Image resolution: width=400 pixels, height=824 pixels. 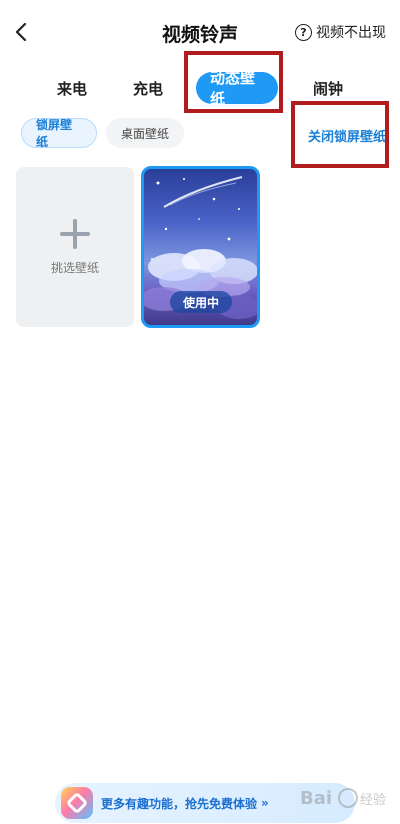 What do you see at coordinates (303, 32) in the screenshot?
I see `question-circle-icon: ?` at bounding box center [303, 32].